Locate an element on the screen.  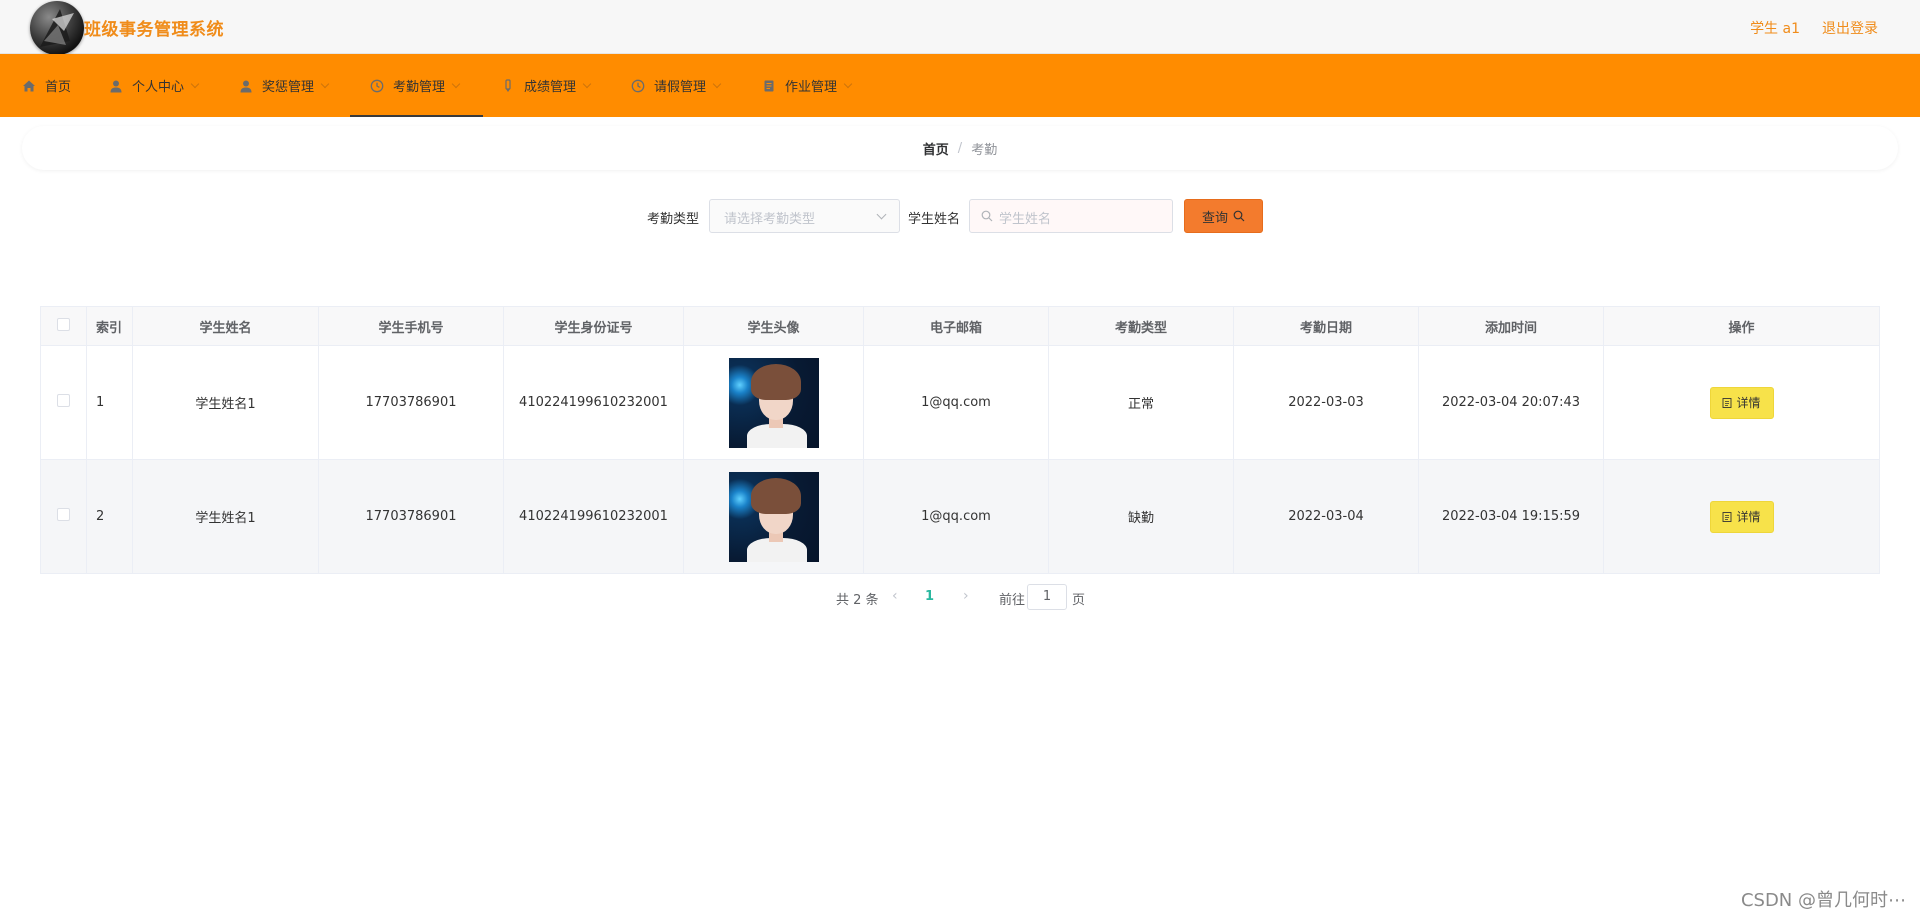
input-placeholder: 学生姓名 is located at coordinates (1025, 219).